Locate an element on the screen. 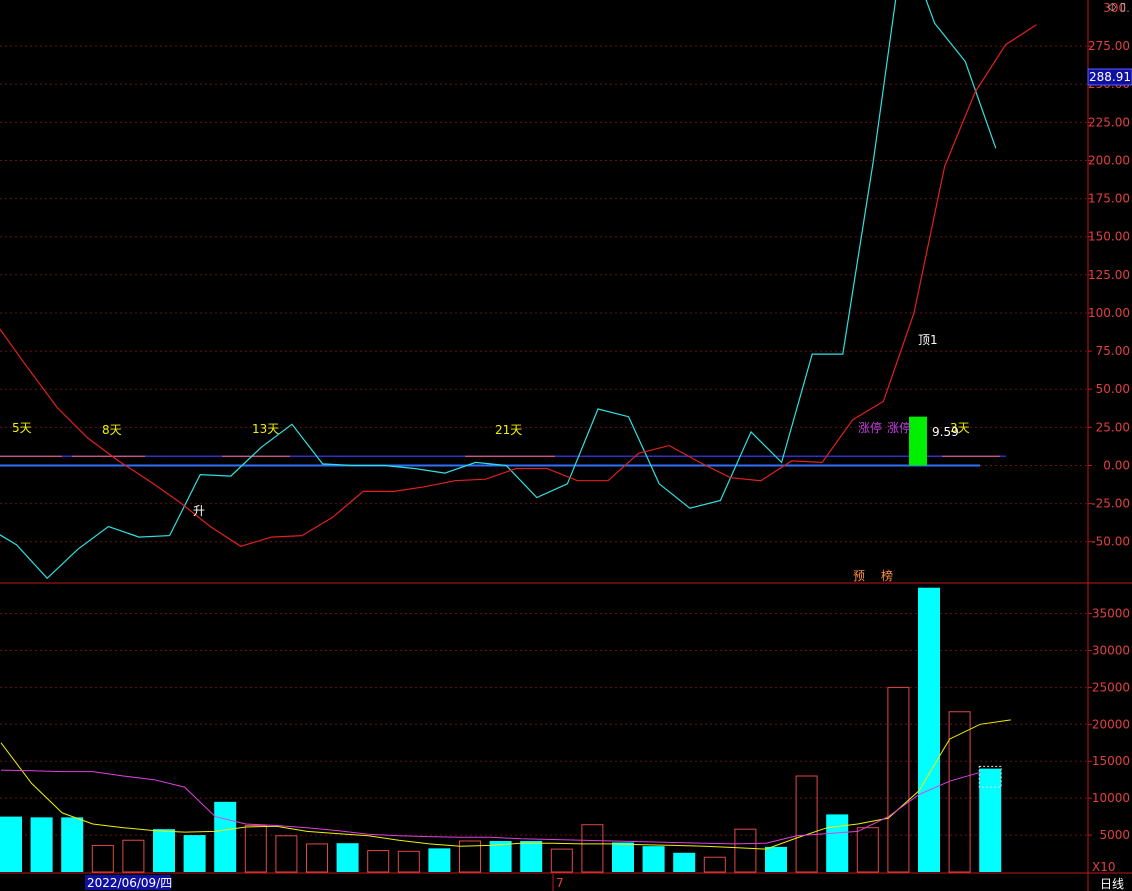  cycle-label: 21天 is located at coordinates (508, 430).